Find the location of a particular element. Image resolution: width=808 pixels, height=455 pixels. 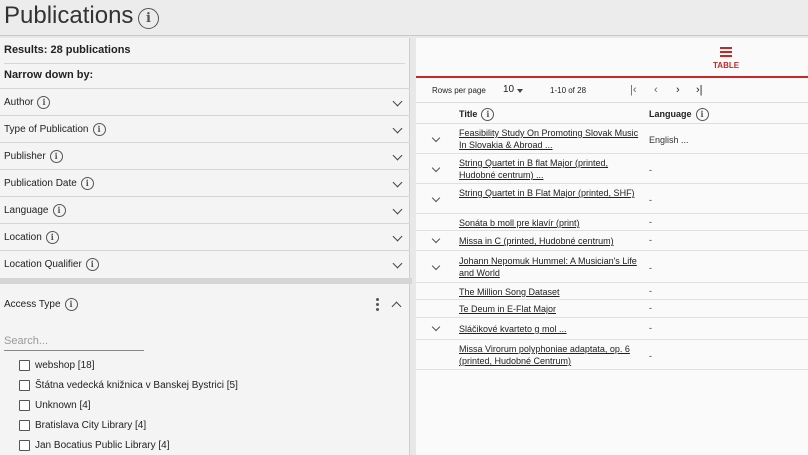

access-option: Bratislava City Library [4] is located at coordinates (82, 425).